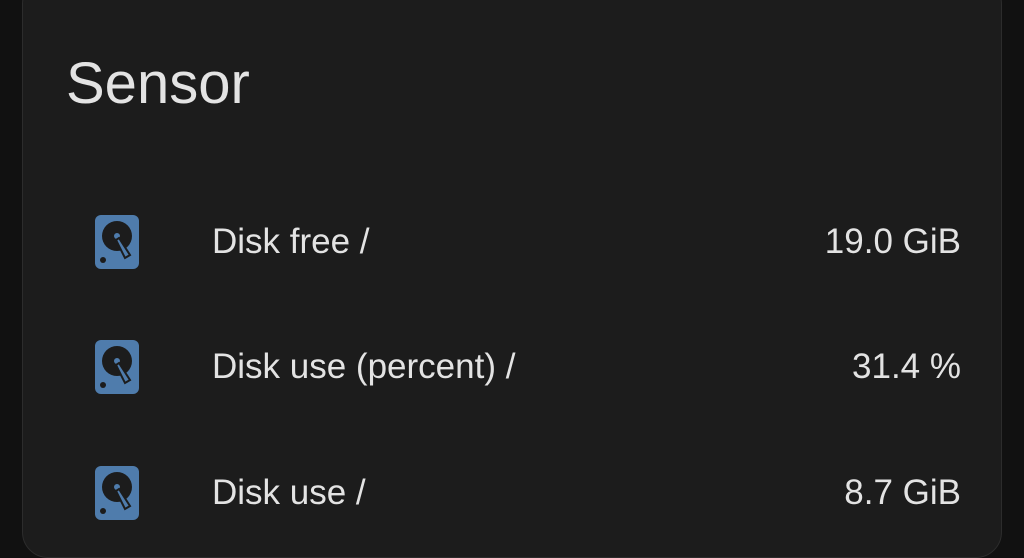 This screenshot has width=1024, height=558. Describe the element at coordinates (513, 493) in the screenshot. I see `entity-row-disk-use: Disk use / 8.7 GiB` at that location.